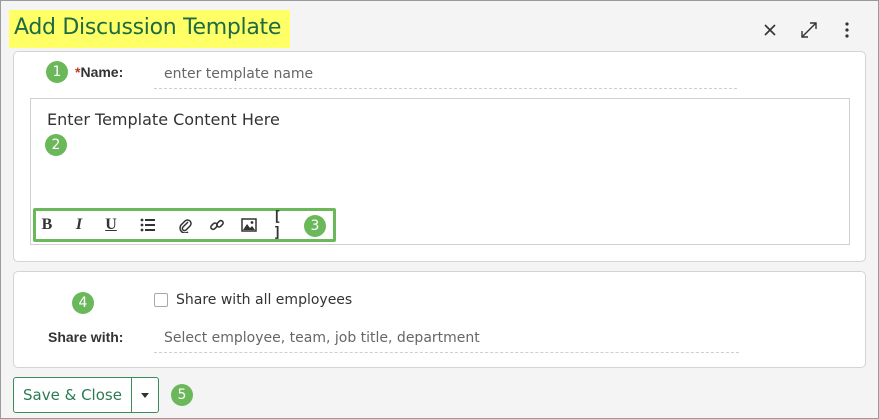  What do you see at coordinates (102, 72) in the screenshot?
I see `name-label-text: Name:` at bounding box center [102, 72].